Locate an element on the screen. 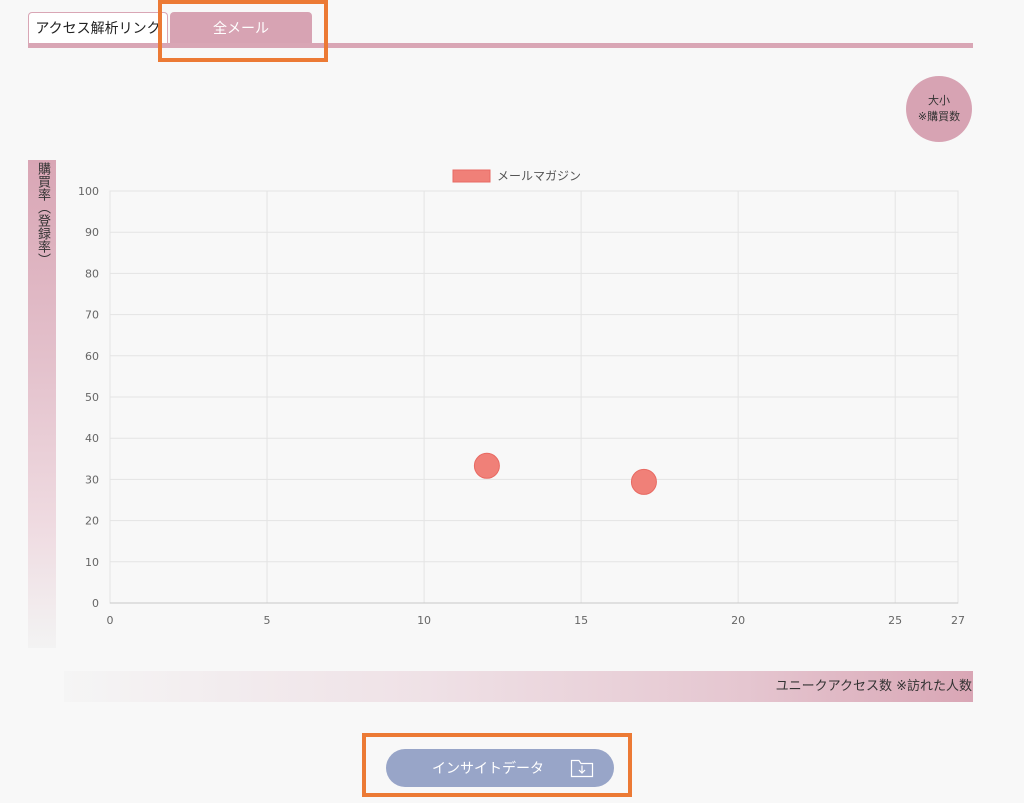 Image resolution: width=1024 pixels, height=803 pixels. x-tick-label: 25 is located at coordinates (895, 620).